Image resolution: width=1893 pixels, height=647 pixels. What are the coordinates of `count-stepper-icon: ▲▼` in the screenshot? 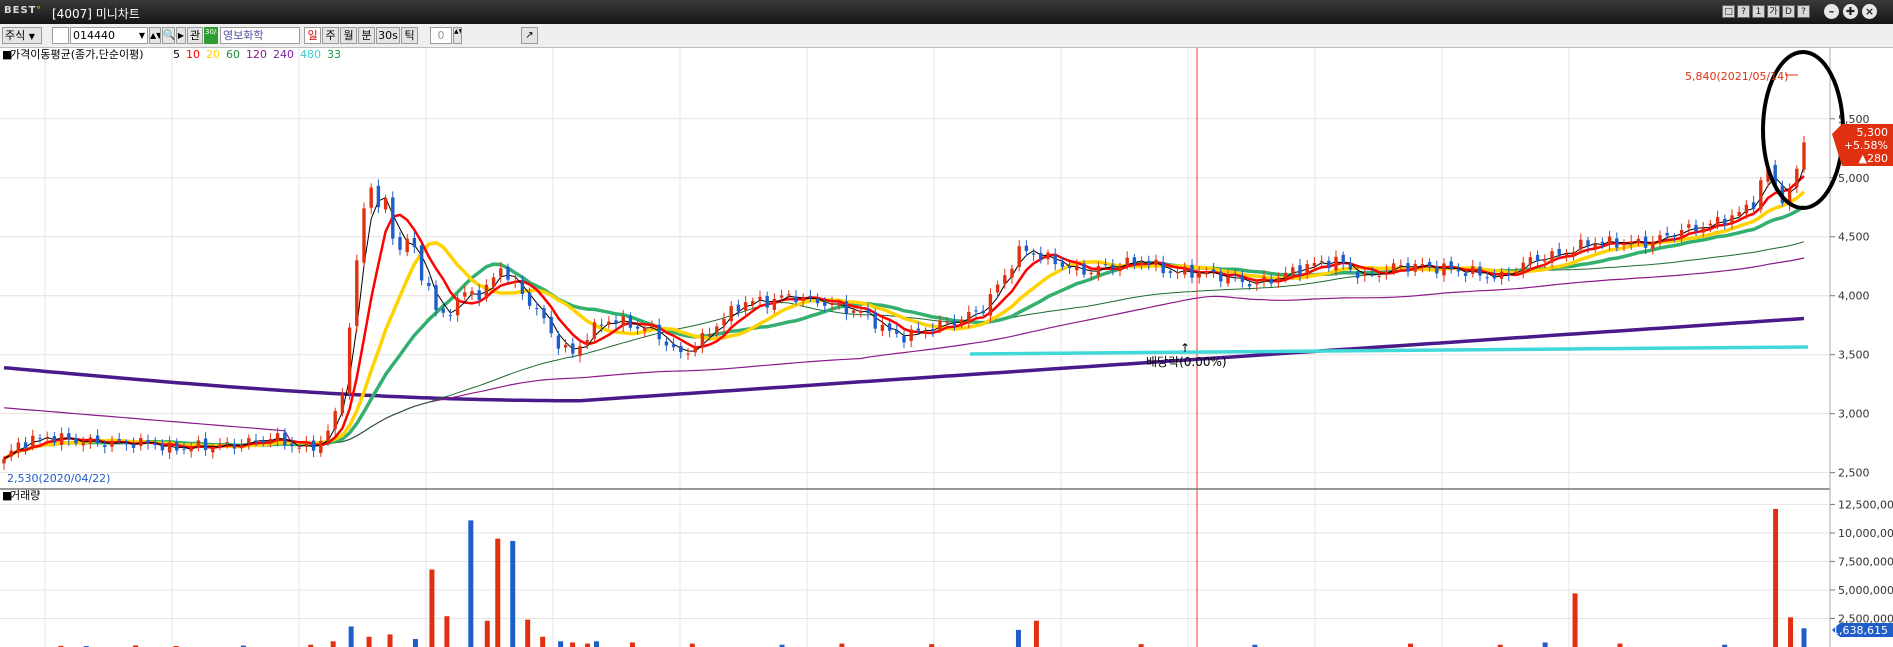 It's located at (457, 35).